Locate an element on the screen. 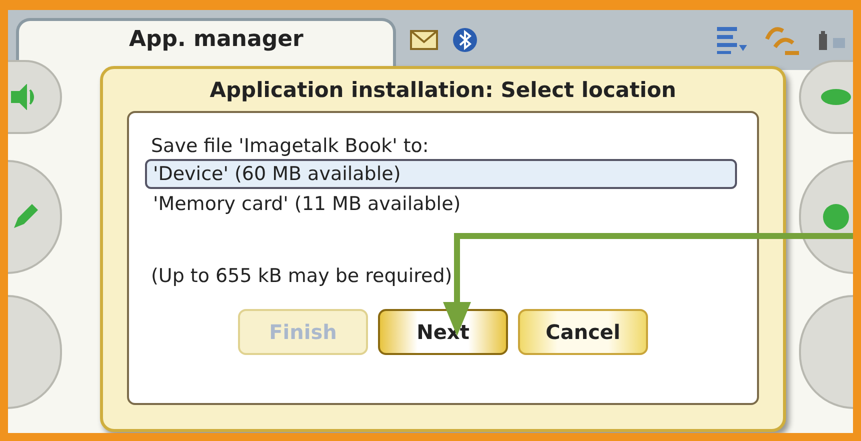 This screenshot has width=861, height=441. location-option: 'Device' (60 MB available) is located at coordinates (441, 174).